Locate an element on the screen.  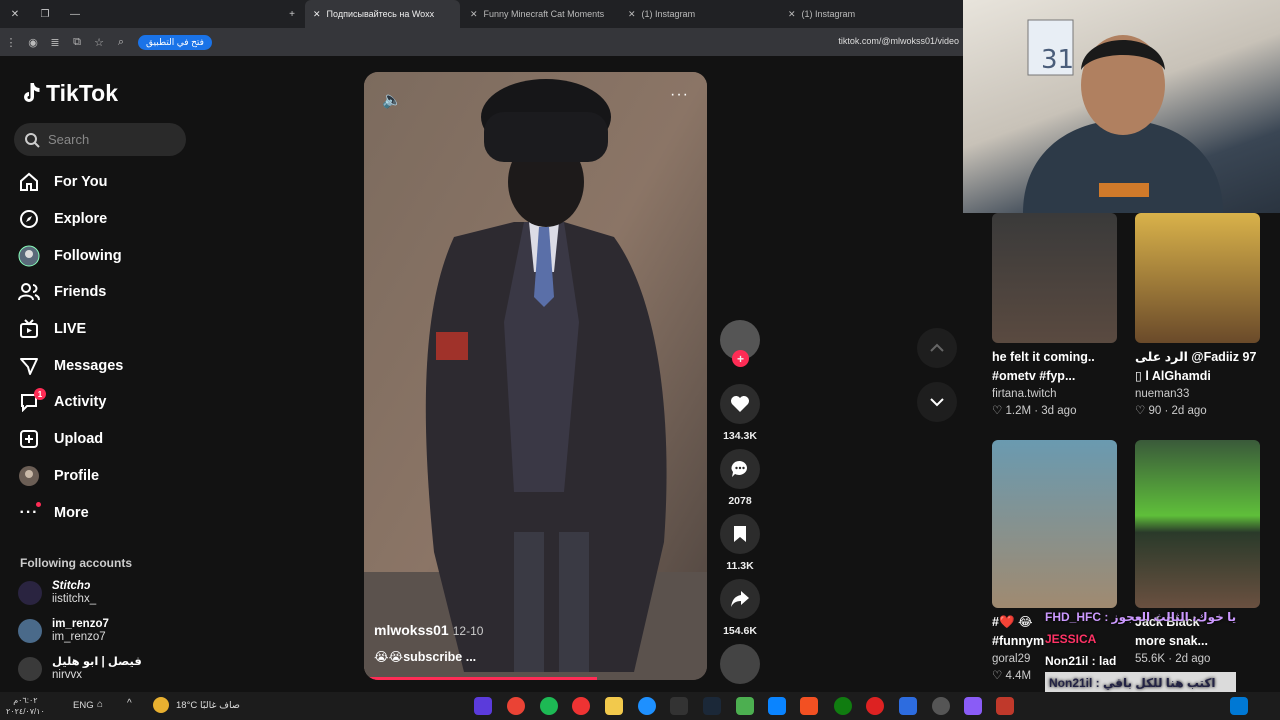
save-button: 11.3K is located at coordinates (740, 543).